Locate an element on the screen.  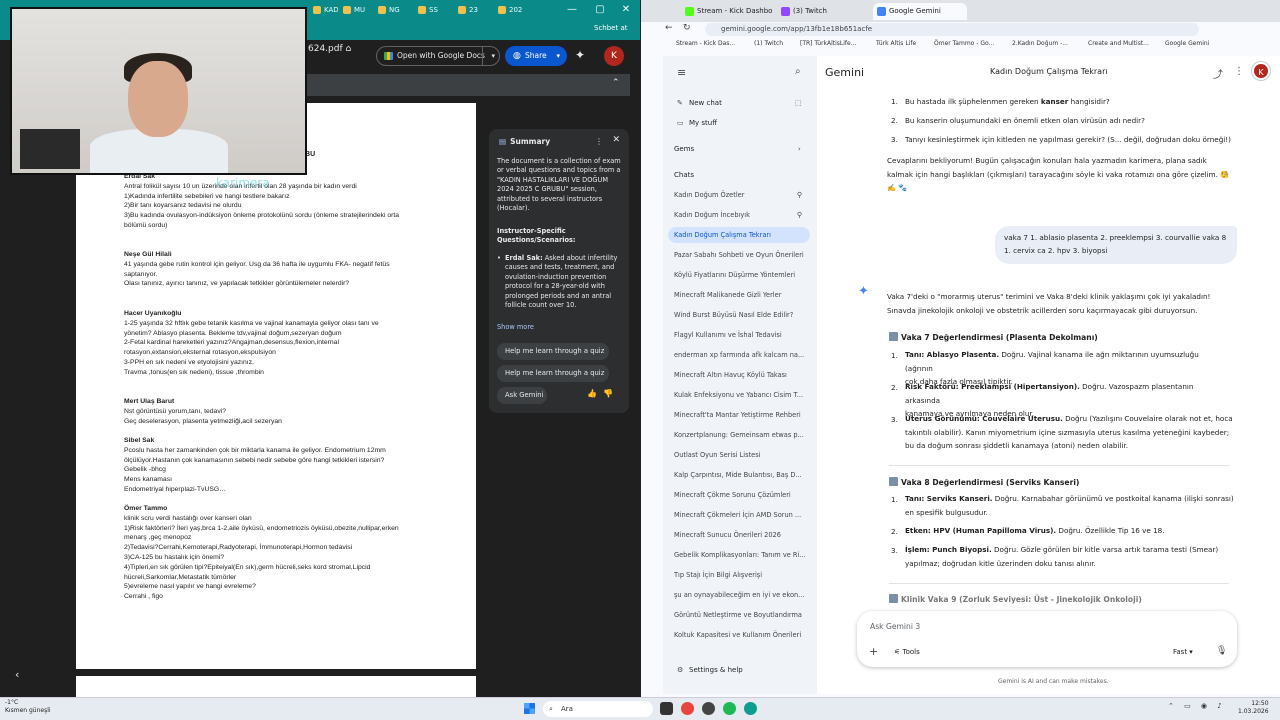
chat-item: Koltuk Kapasitesi ve Kullanım Önerileri is located at coordinates (739, 635).